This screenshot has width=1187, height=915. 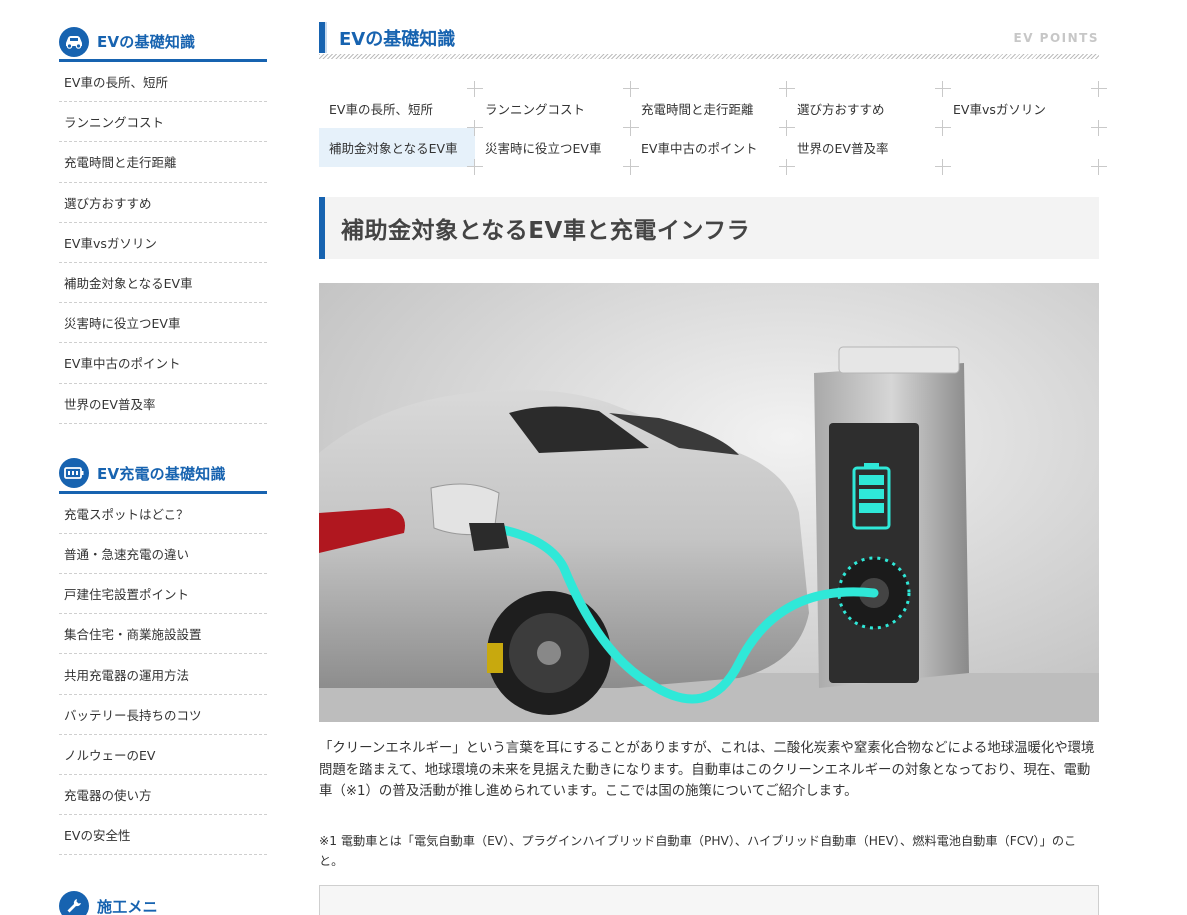 I want to click on tab-item: 世界のEV普及率, so click(x=865, y=147).